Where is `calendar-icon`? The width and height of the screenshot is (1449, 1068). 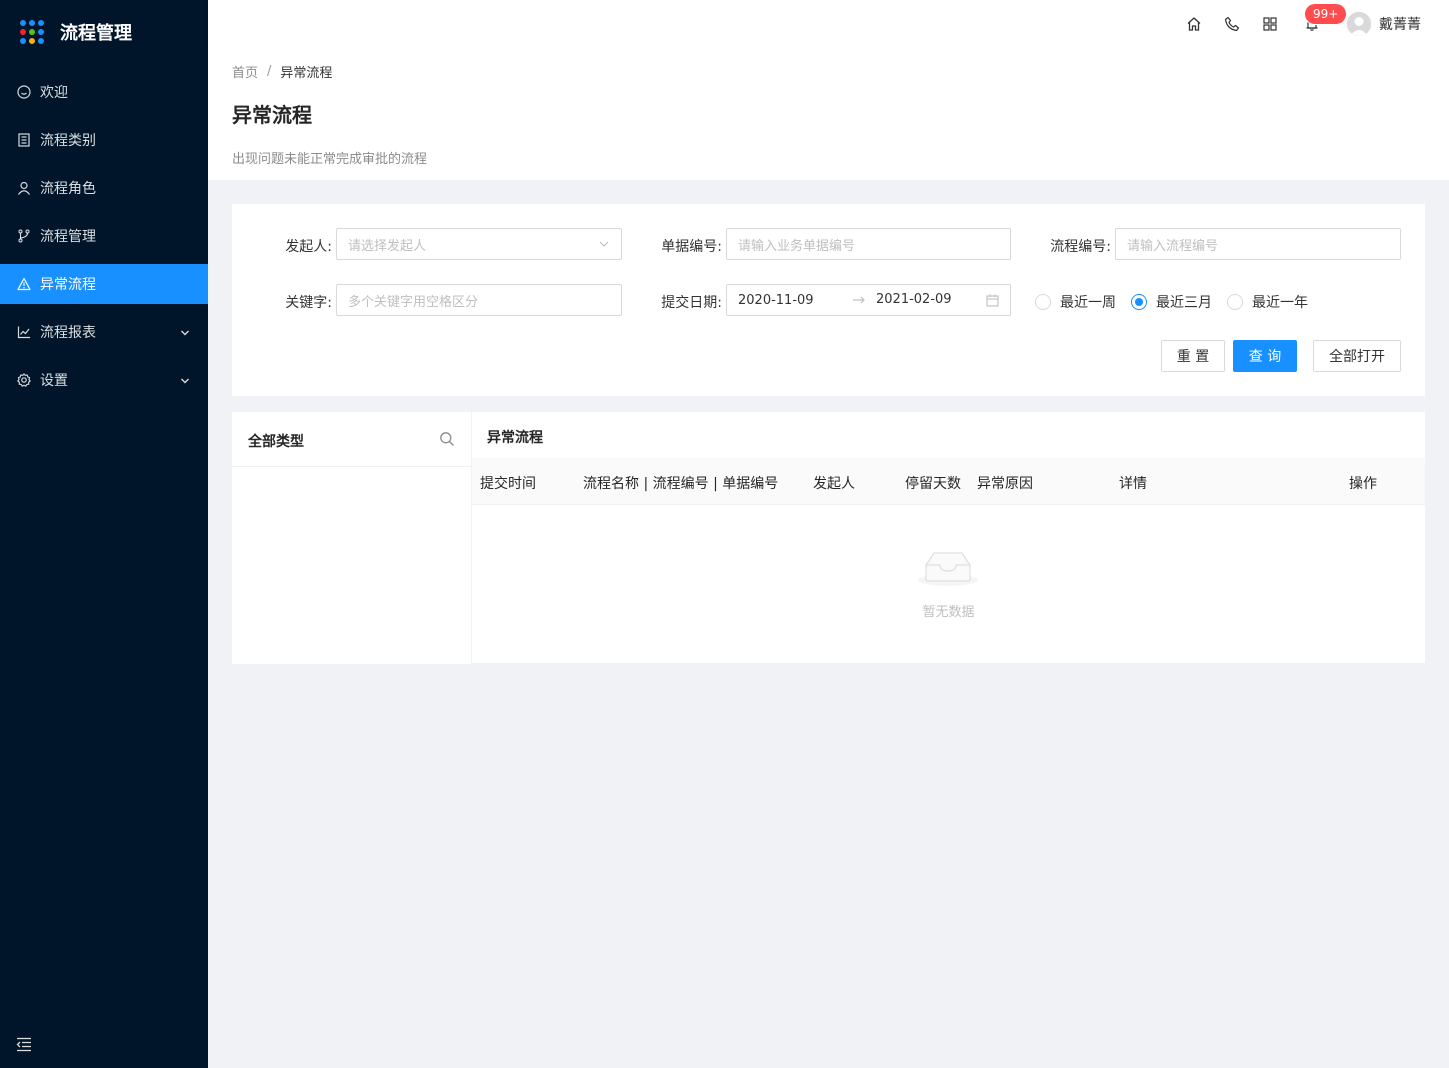
calendar-icon is located at coordinates (992, 302).